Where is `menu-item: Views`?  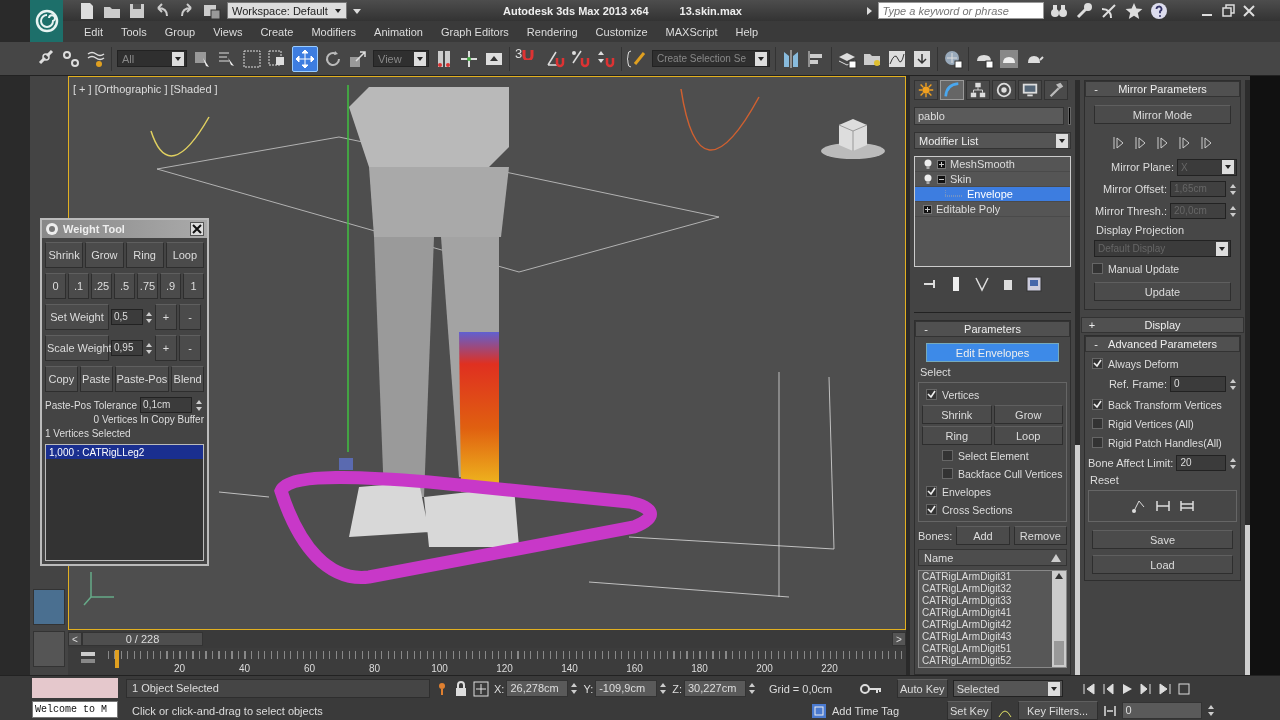
menu-item: Views is located at coordinates (228, 31).